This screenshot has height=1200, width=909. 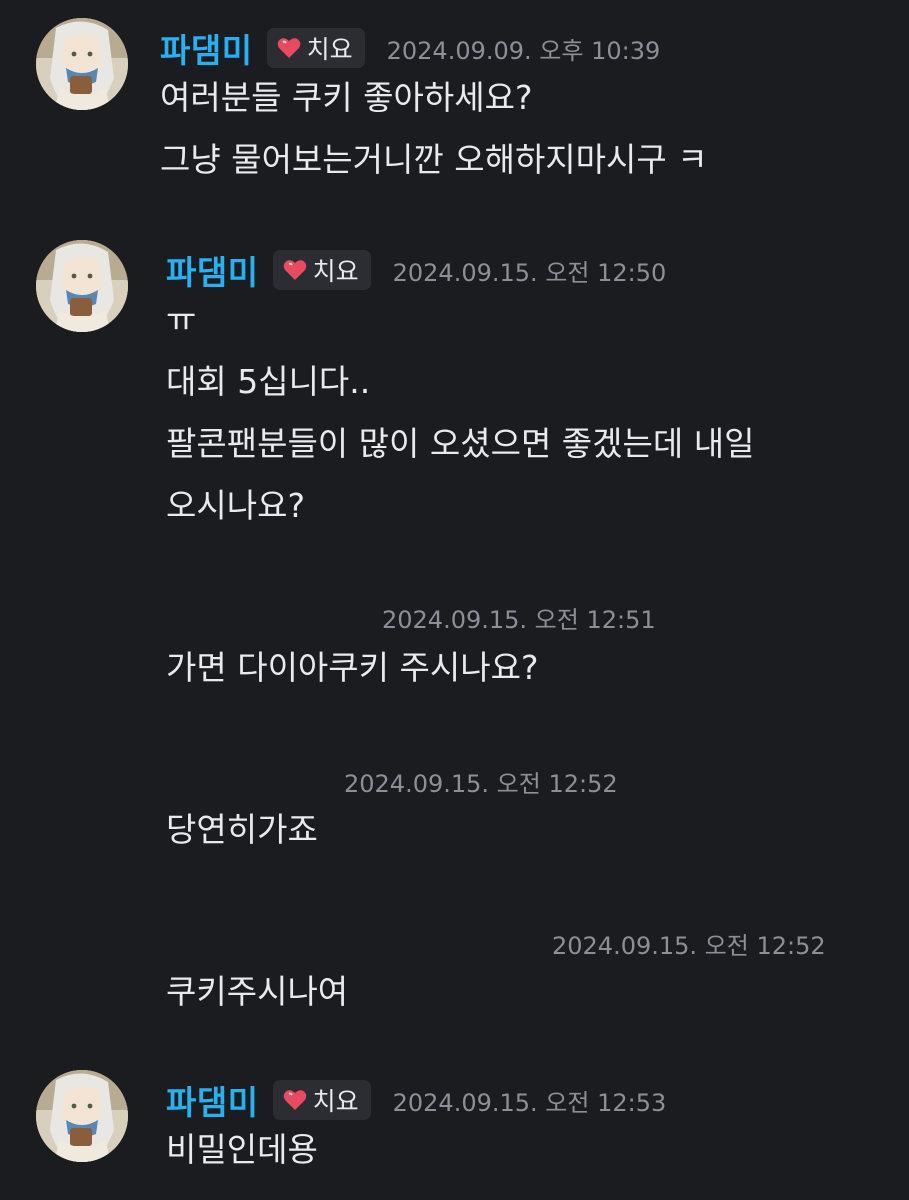 I want to click on message-text: 당연히가죠, so click(x=242, y=829).